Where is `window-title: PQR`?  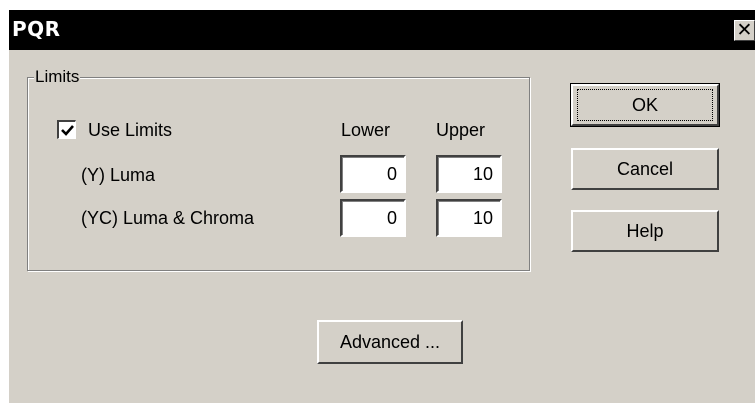 window-title: PQR is located at coordinates (36, 29).